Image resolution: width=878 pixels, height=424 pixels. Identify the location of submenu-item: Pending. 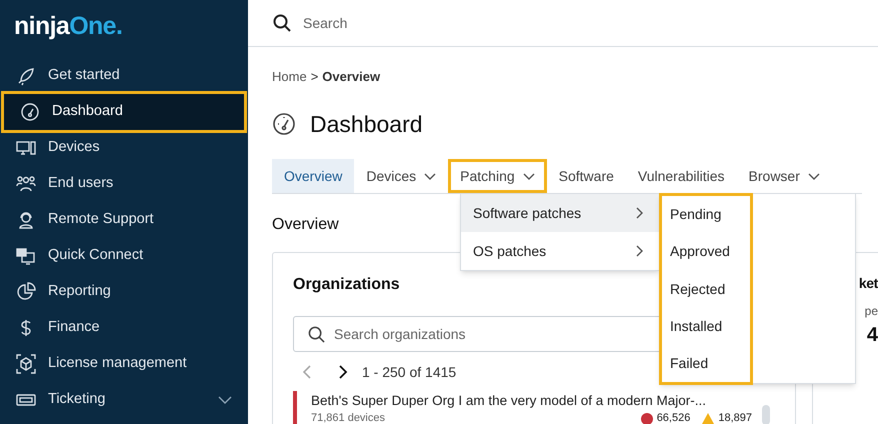
(706, 215).